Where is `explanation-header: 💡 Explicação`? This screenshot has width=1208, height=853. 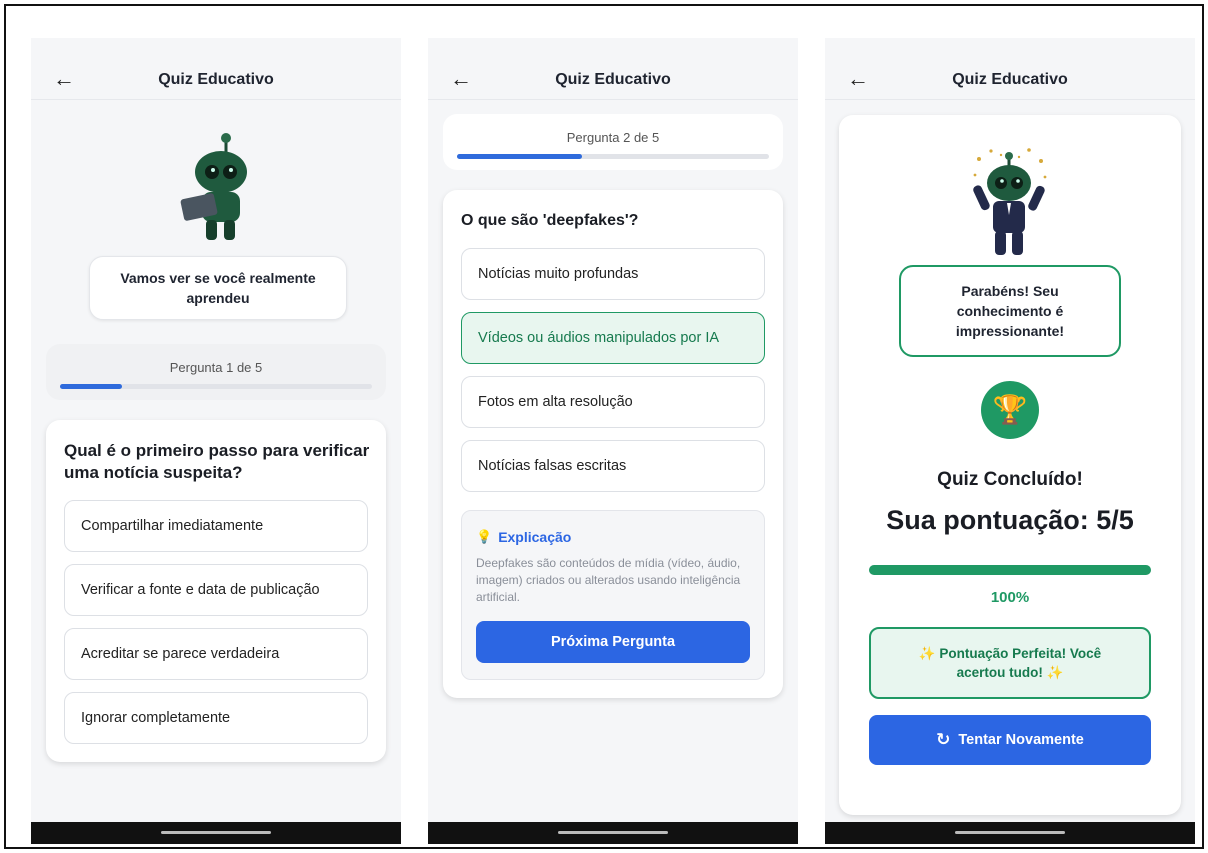
explanation-header: 💡 Explicação is located at coordinates (523, 537).